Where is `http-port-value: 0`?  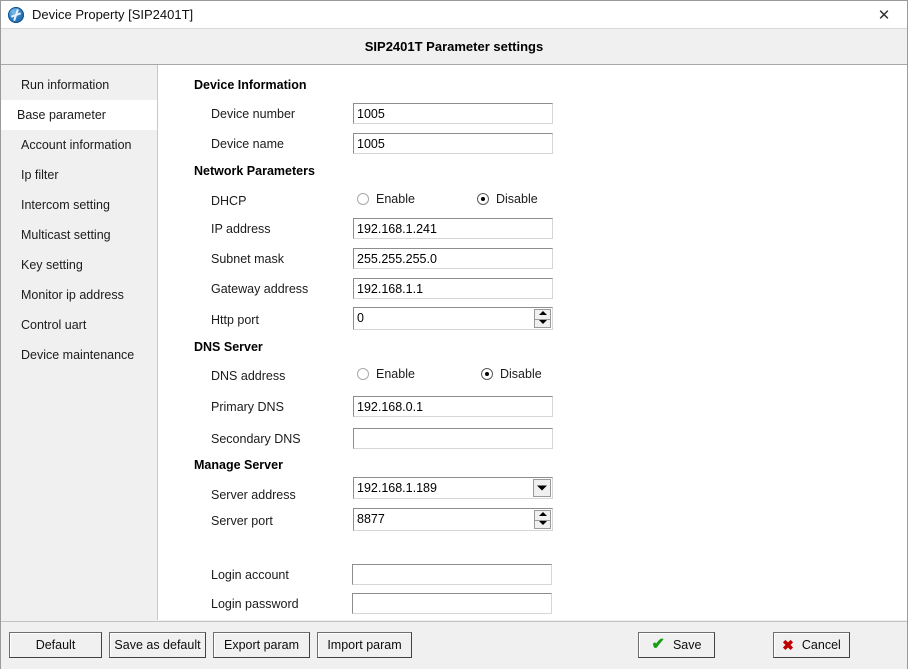 http-port-value: 0 is located at coordinates (360, 318).